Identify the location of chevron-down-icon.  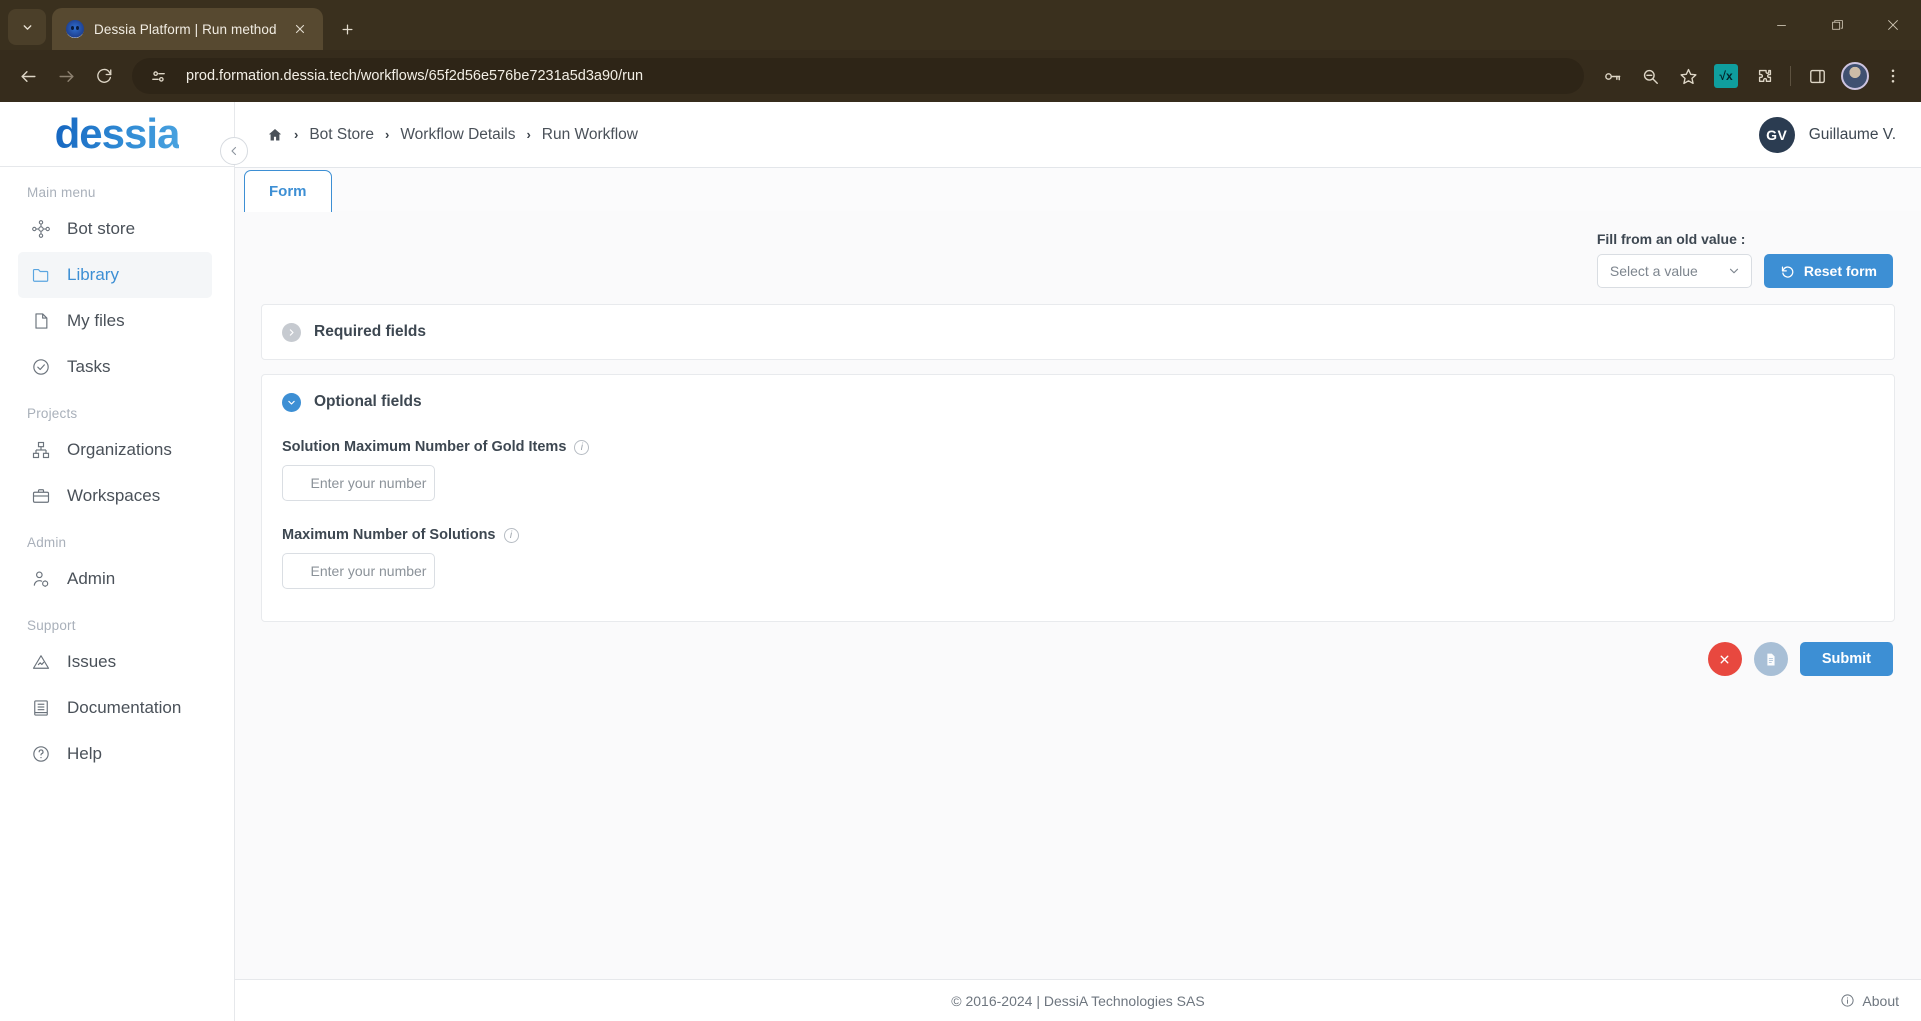
(1734, 271).